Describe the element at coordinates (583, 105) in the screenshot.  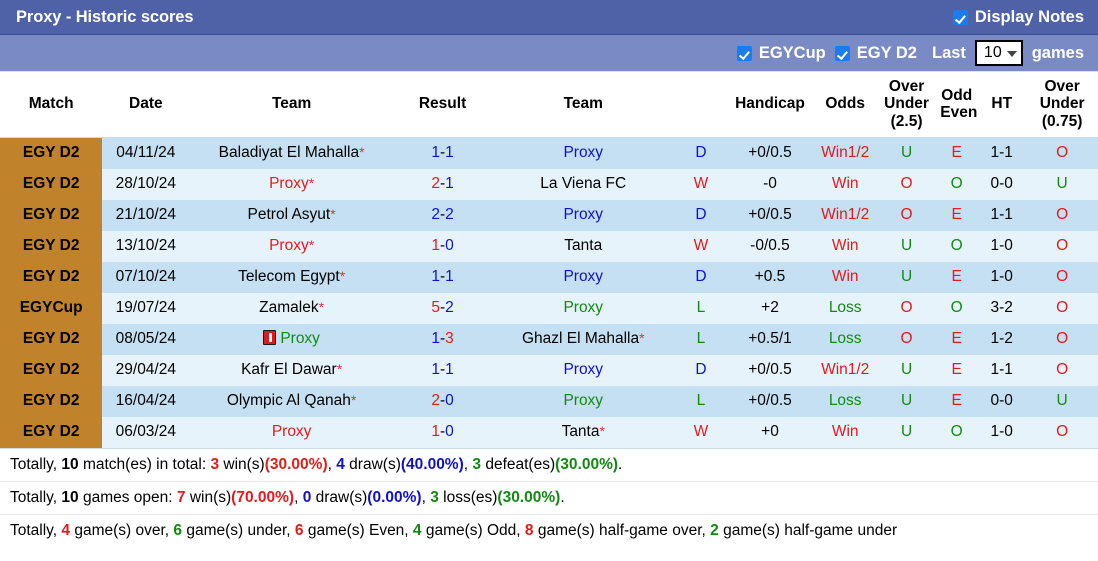
I see `th-team-away: Team` at that location.